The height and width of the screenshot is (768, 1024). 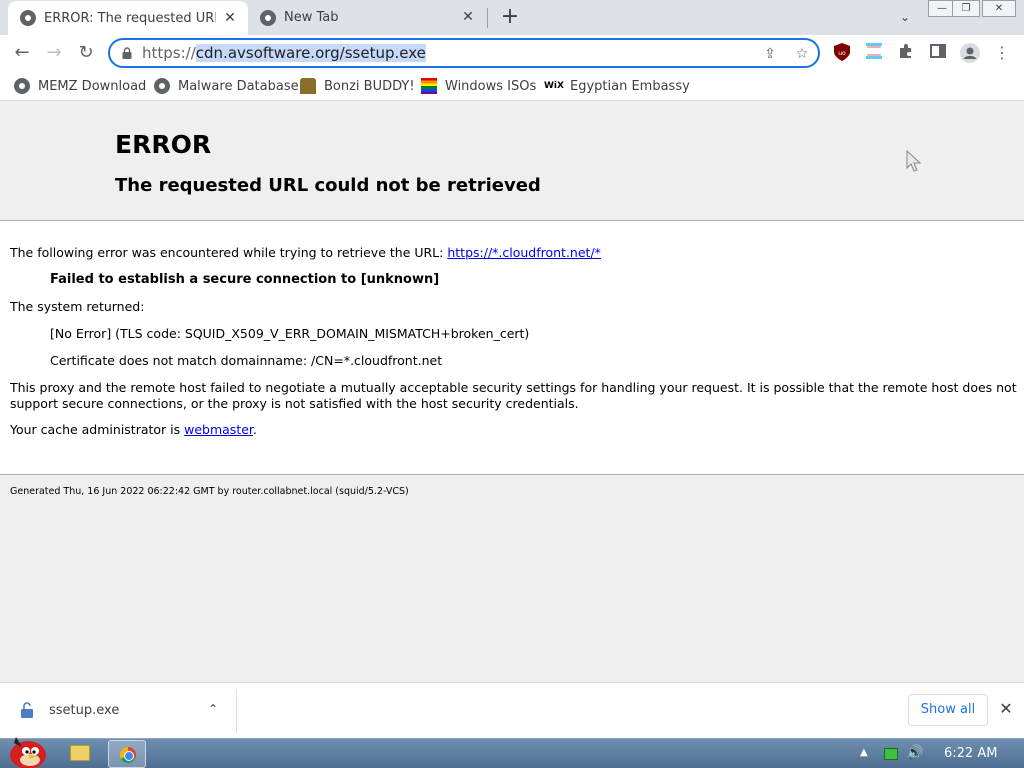 I want to click on share-icon: ⇪, so click(x=770, y=54).